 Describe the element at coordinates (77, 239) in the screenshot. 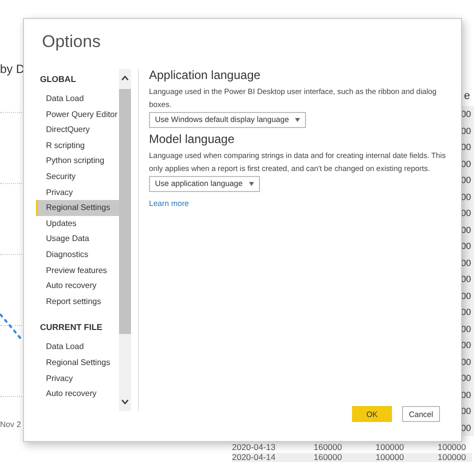

I see `sidebar-item: Usage Data` at that location.